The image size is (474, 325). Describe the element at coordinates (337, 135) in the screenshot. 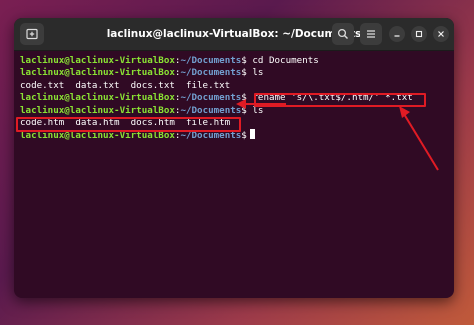

I see `annotation-arrows` at that location.